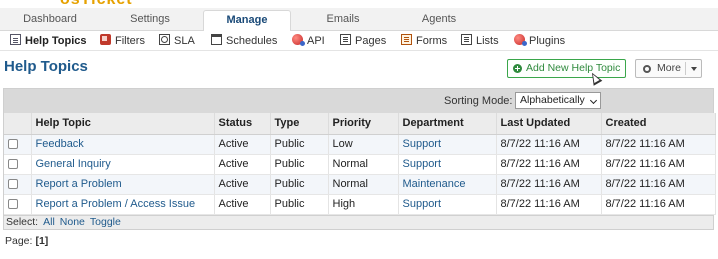 The height and width of the screenshot is (259, 718). I want to click on page-title: Help Topics, so click(46, 66).